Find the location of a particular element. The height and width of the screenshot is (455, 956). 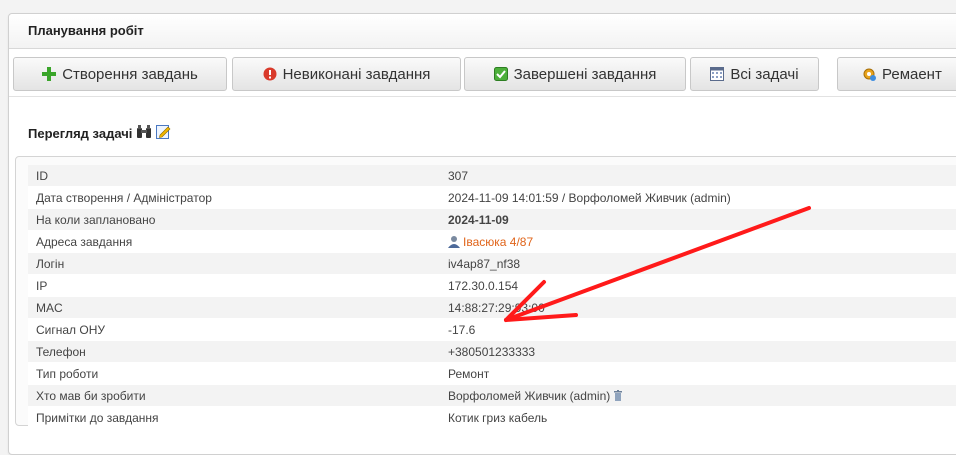

binoculars-icon is located at coordinates (144, 133).